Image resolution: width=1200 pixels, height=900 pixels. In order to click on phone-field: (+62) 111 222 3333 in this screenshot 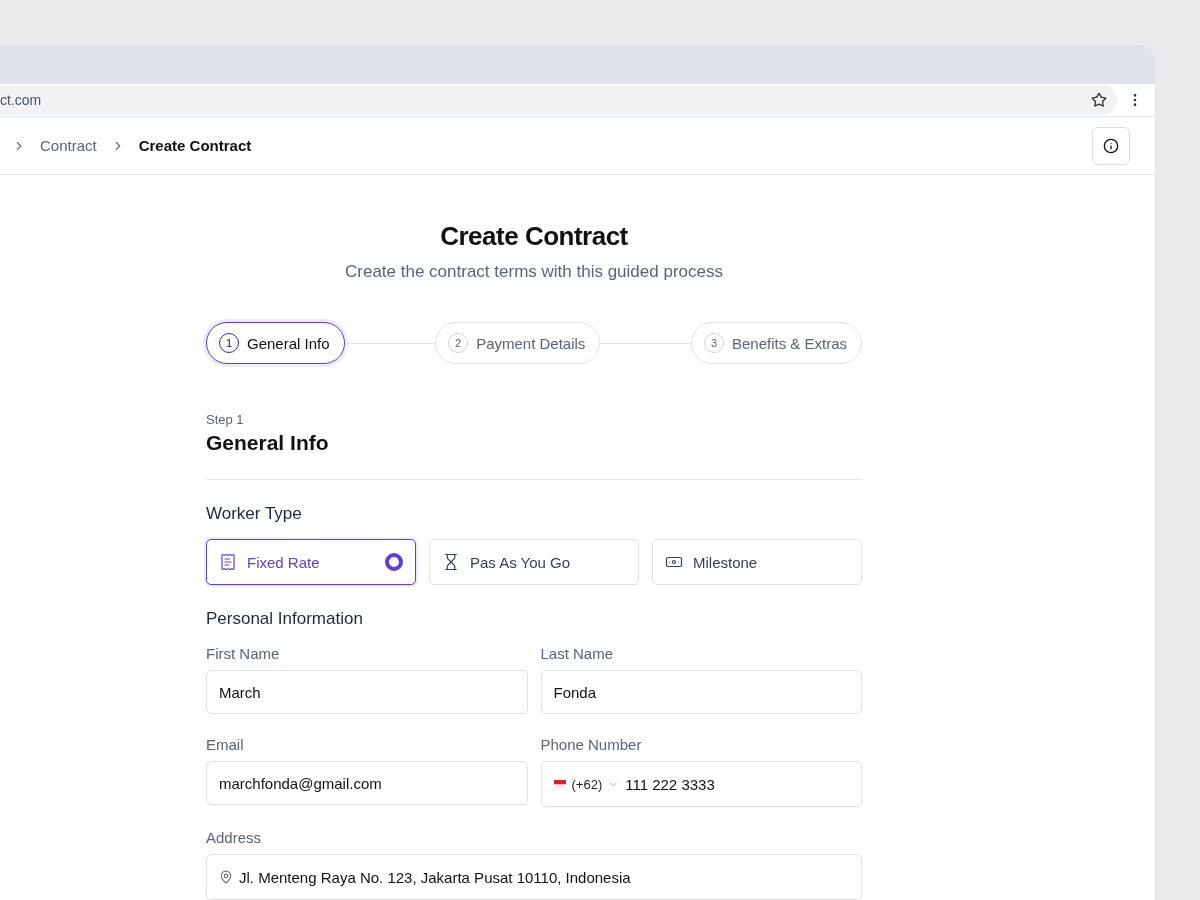, I will do `click(701, 784)`.